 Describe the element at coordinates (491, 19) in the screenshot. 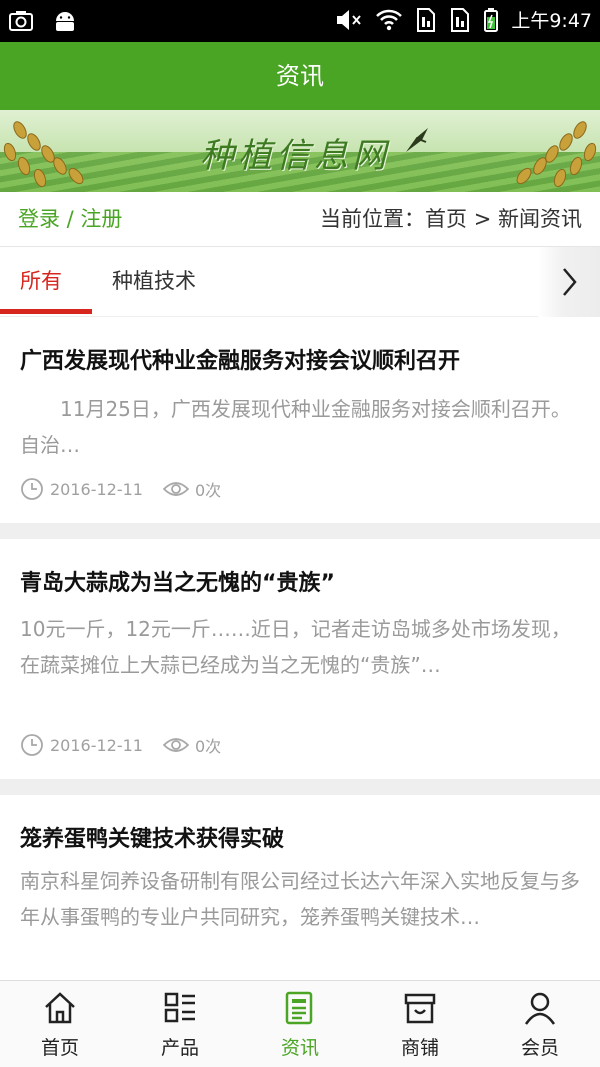

I see `battery-icon` at that location.